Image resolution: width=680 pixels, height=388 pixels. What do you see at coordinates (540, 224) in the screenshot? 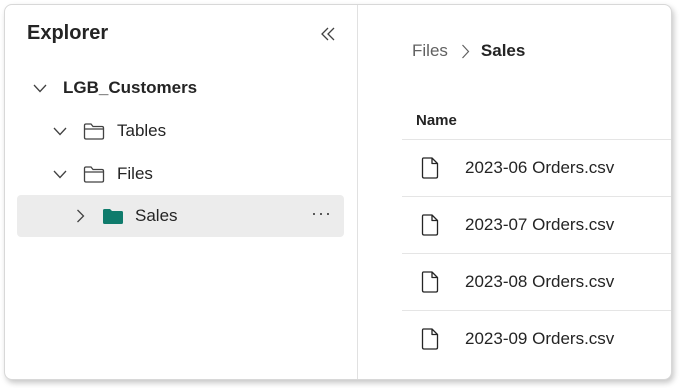
I see `file-name: 2023-07 Orders.csv` at bounding box center [540, 224].